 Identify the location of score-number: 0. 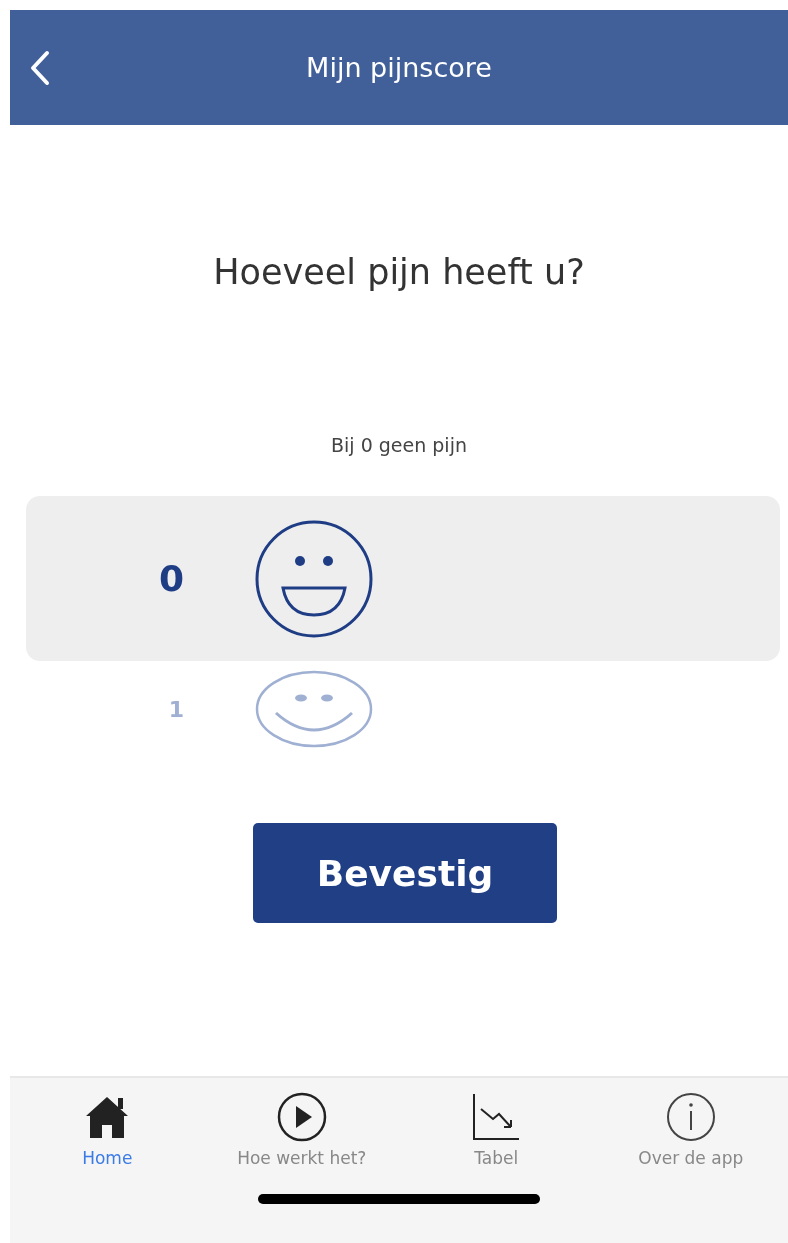
(171, 578).